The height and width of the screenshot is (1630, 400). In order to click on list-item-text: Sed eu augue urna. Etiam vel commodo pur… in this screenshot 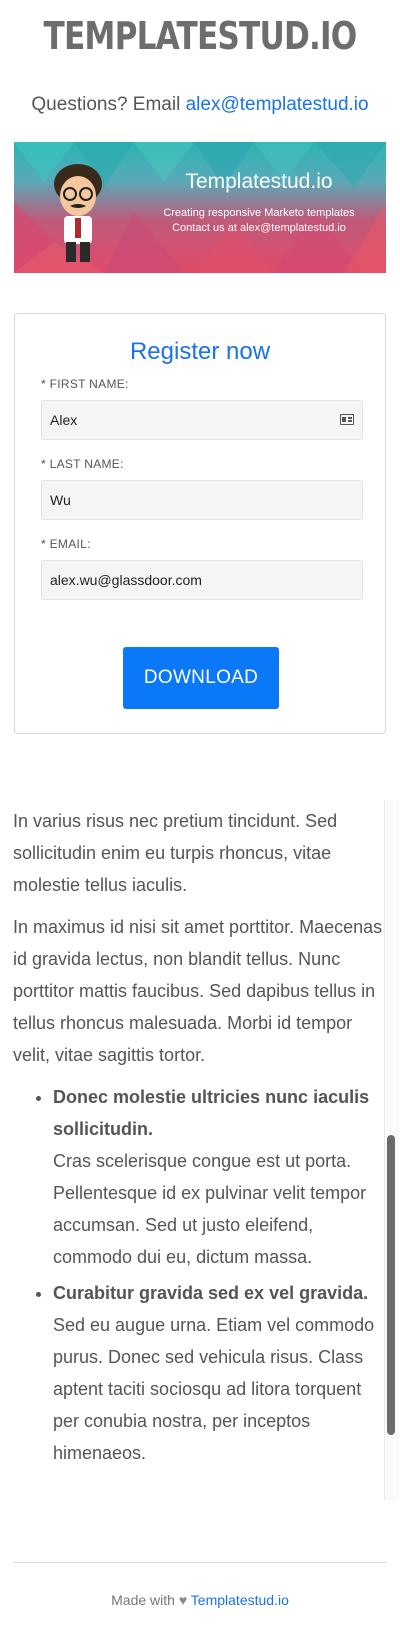, I will do `click(214, 1389)`.